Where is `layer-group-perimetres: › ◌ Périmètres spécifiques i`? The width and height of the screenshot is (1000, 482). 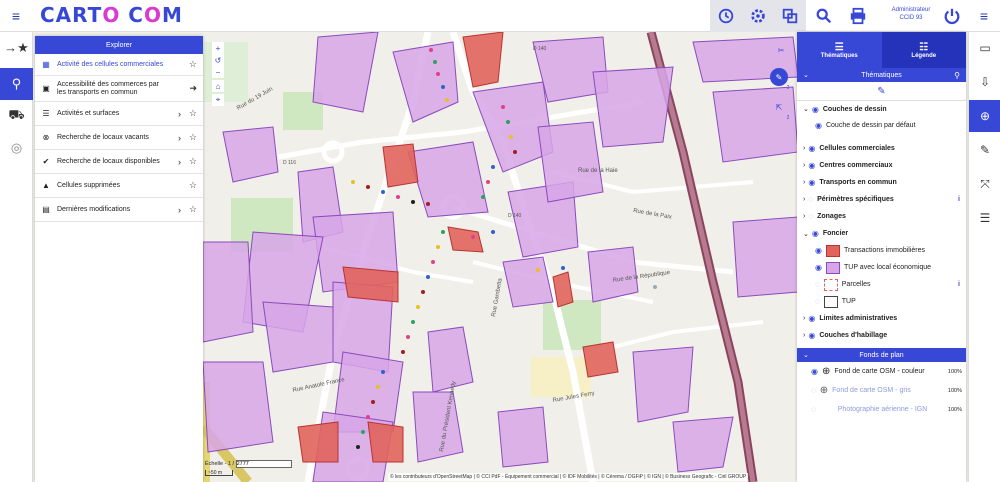
layer-group-perimetres: › ◌ Périmètres spécifiques i is located at coordinates (881, 199).